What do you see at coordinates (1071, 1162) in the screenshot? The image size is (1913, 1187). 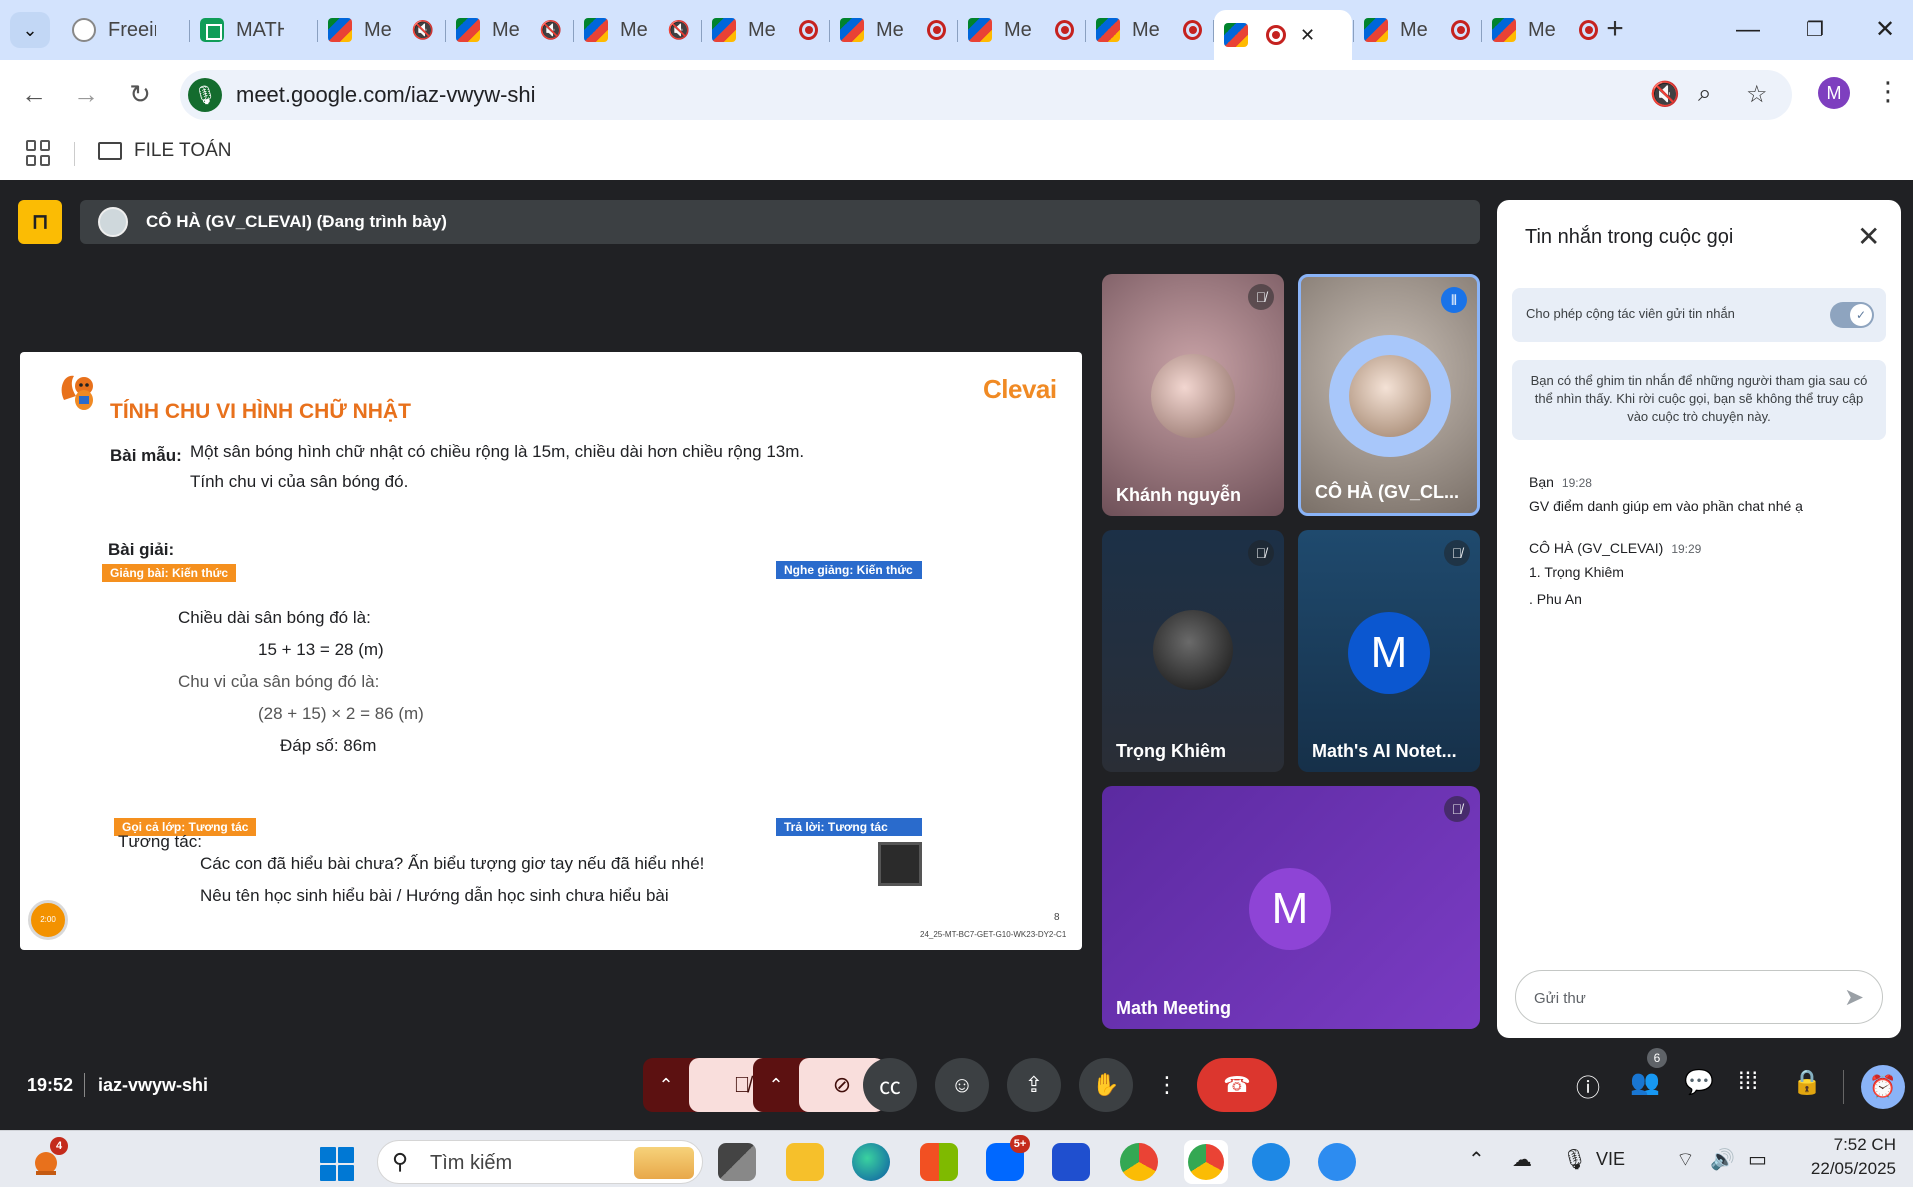 I see `editor-app-icon` at bounding box center [1071, 1162].